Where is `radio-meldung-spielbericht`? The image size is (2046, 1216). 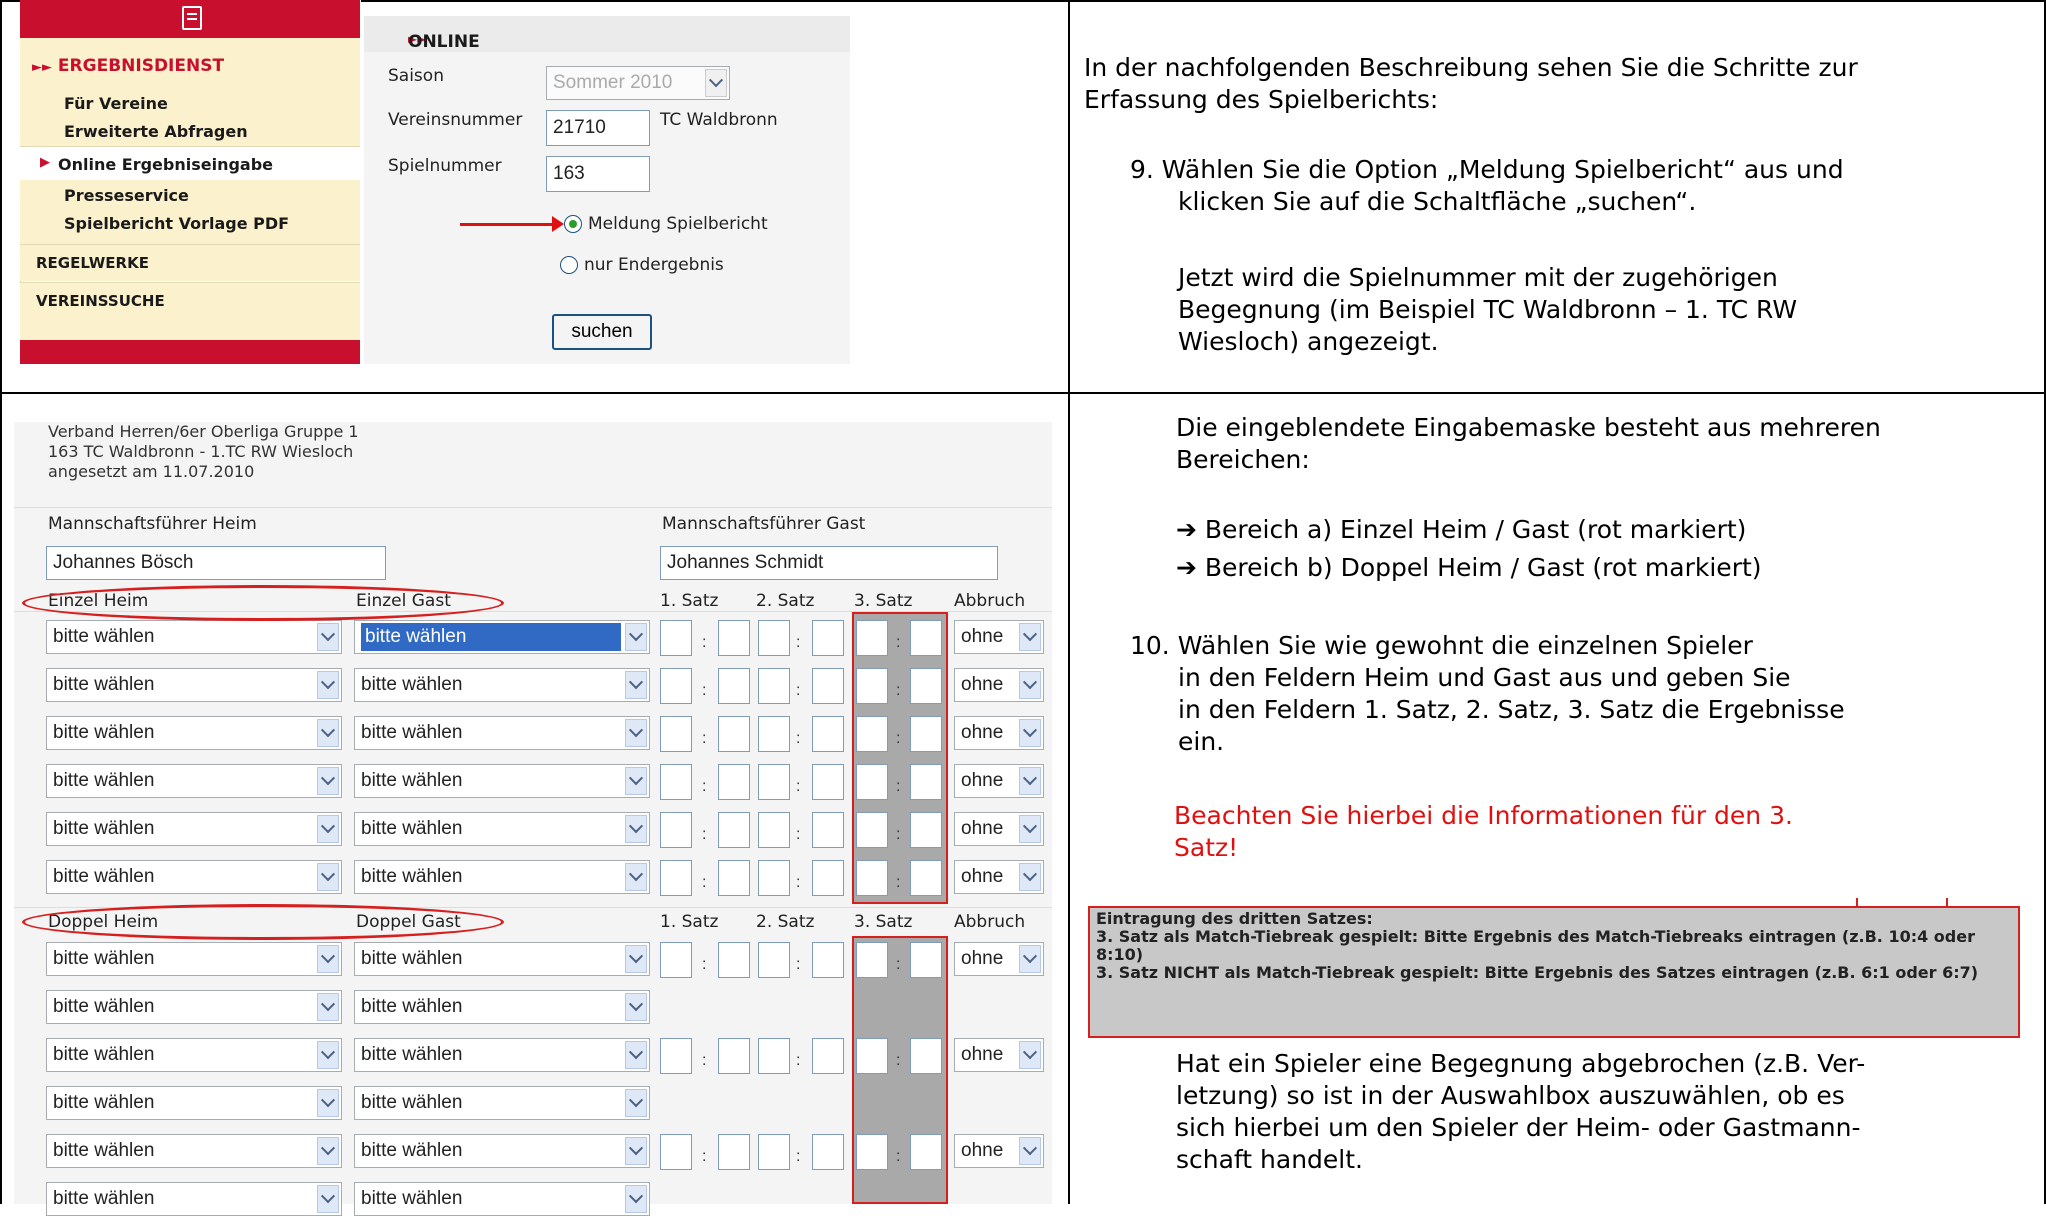 radio-meldung-spielbericht is located at coordinates (573, 224).